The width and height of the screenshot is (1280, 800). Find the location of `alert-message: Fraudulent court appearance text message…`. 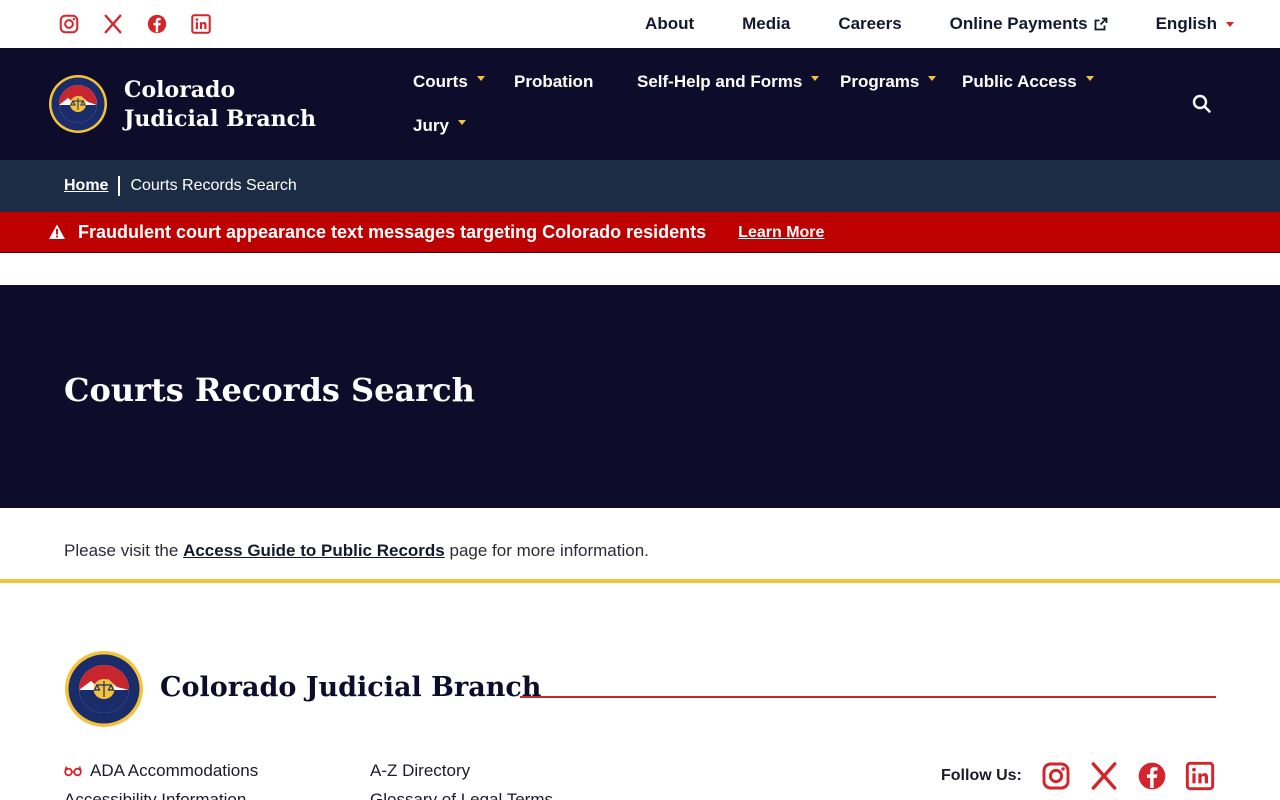

alert-message: Fraudulent court appearance text message… is located at coordinates (392, 231).